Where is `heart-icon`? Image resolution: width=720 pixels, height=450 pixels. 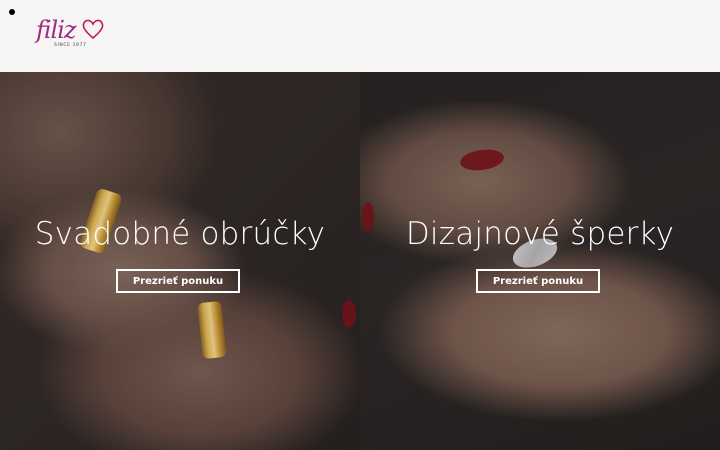
heart-icon is located at coordinates (93, 29).